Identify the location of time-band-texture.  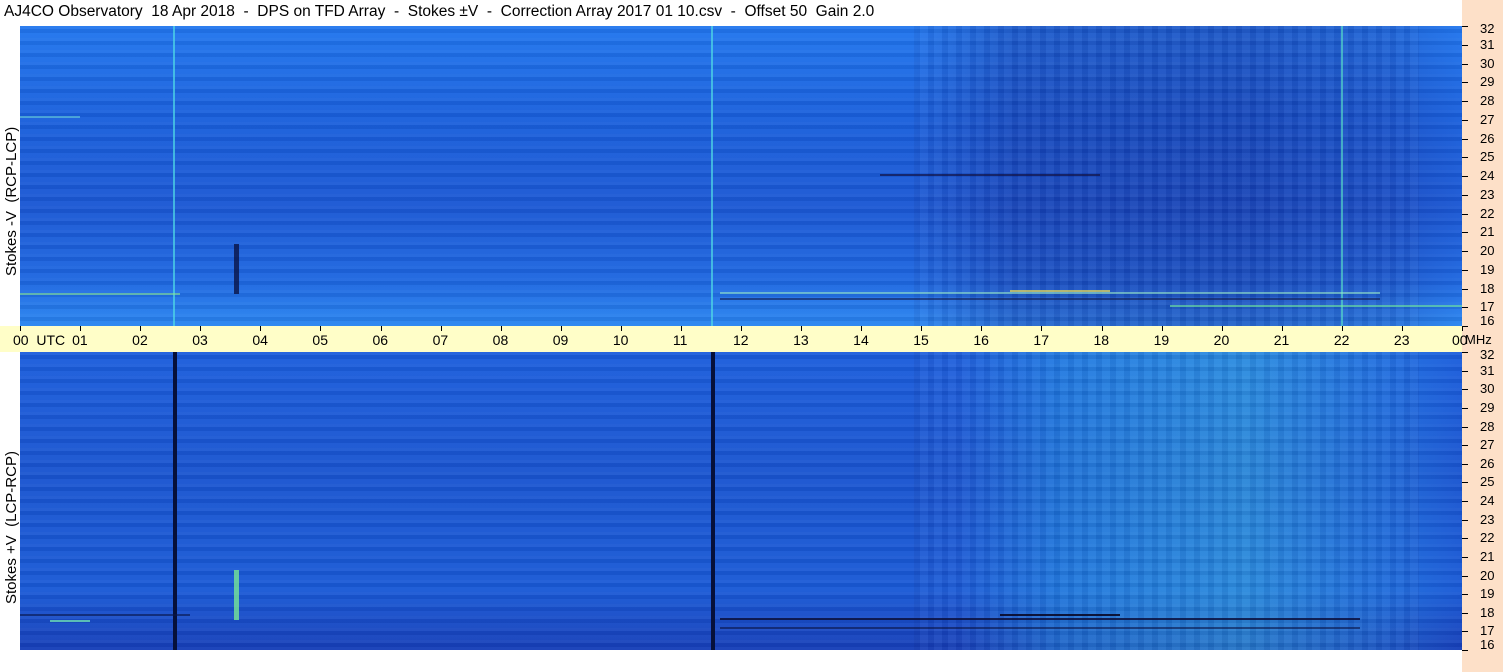
(1166, 501).